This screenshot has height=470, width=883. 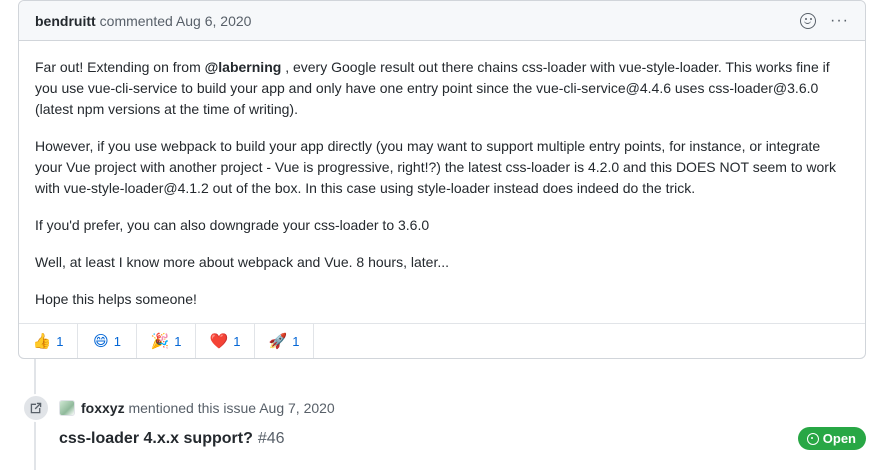 What do you see at coordinates (462, 438) in the screenshot?
I see `referenced-issue: css-loader 4.x.x support? #46 Open` at bounding box center [462, 438].